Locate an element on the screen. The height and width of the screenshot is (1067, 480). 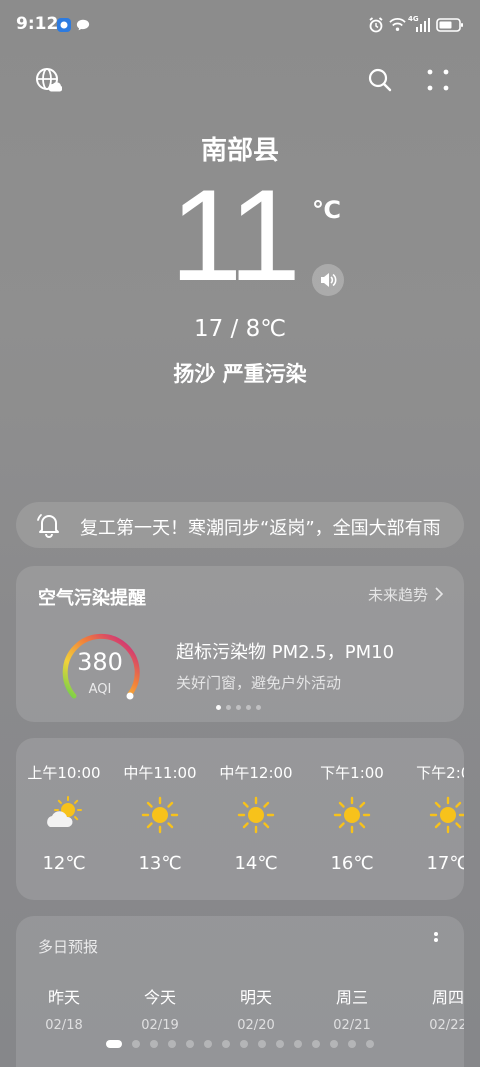
news-banner: 复工第一天！寒潮同步“返岗”，全国大部有雨 is located at coordinates (240, 525).